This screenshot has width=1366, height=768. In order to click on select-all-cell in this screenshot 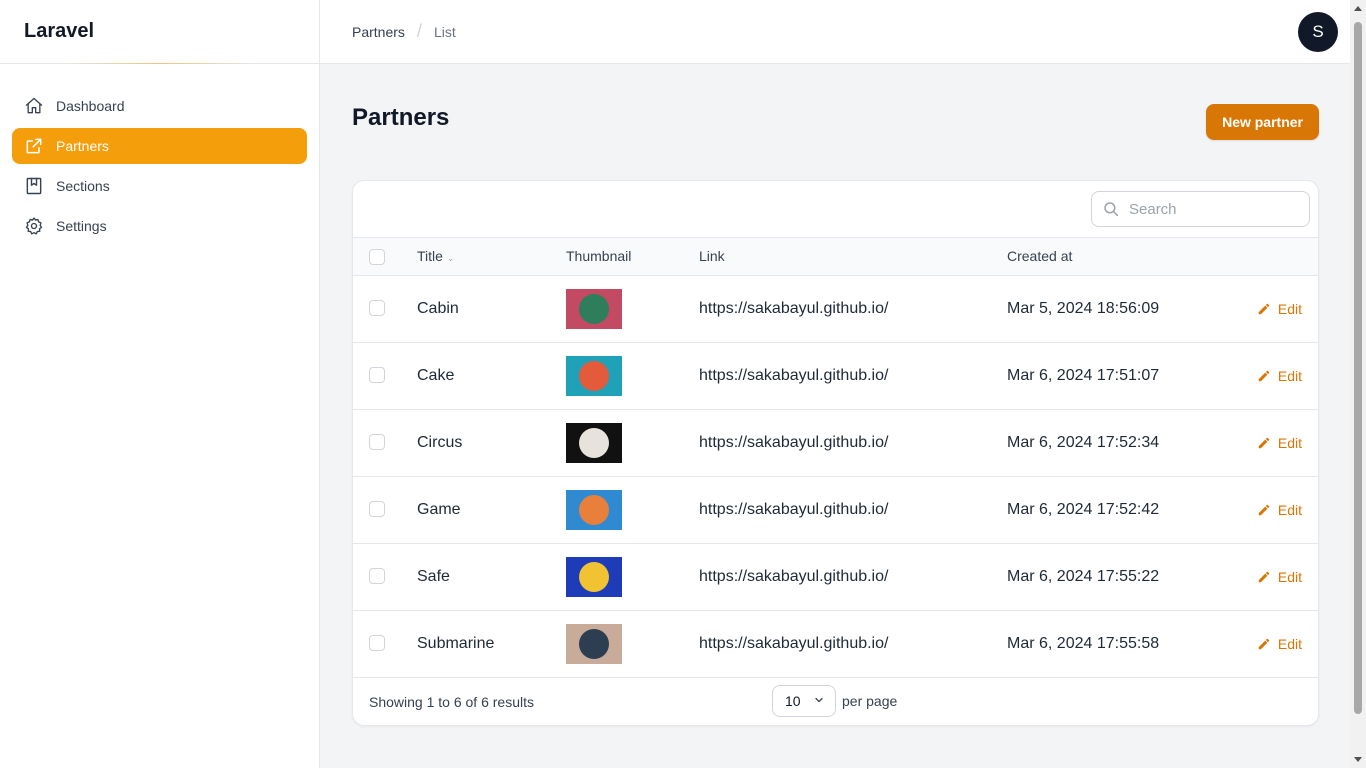, I will do `click(385, 256)`.